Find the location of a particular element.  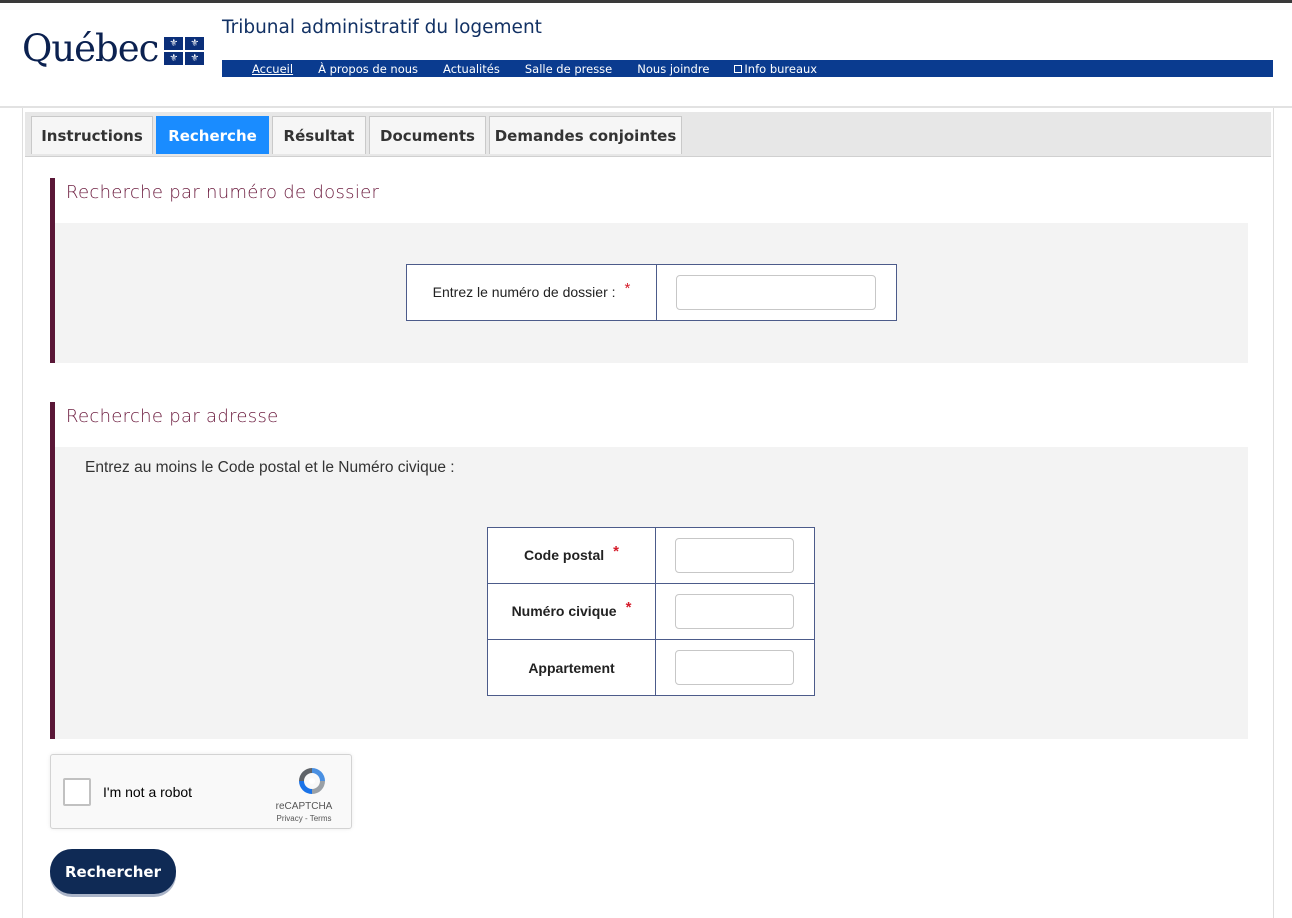

section-dossier-title: Recherche par numéro de dossier is located at coordinates (223, 192).